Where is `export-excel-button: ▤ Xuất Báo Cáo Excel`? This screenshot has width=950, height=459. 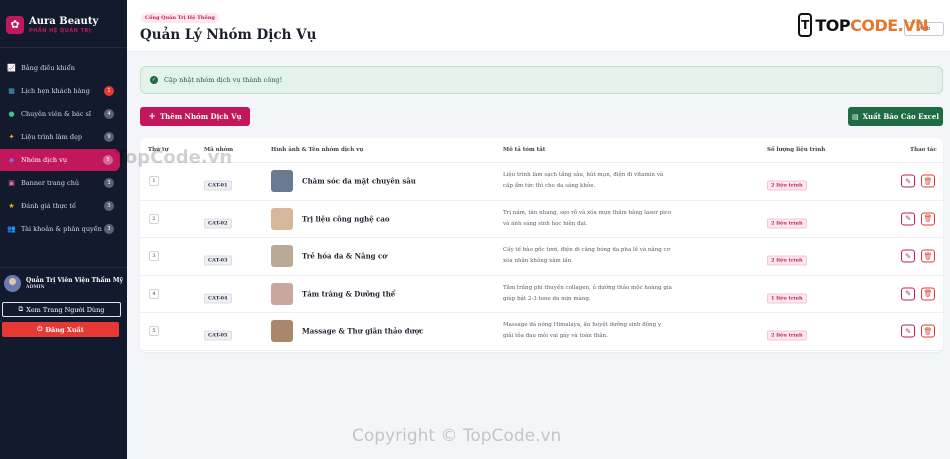
export-excel-button: ▤ Xuất Báo Cáo Excel is located at coordinates (895, 116).